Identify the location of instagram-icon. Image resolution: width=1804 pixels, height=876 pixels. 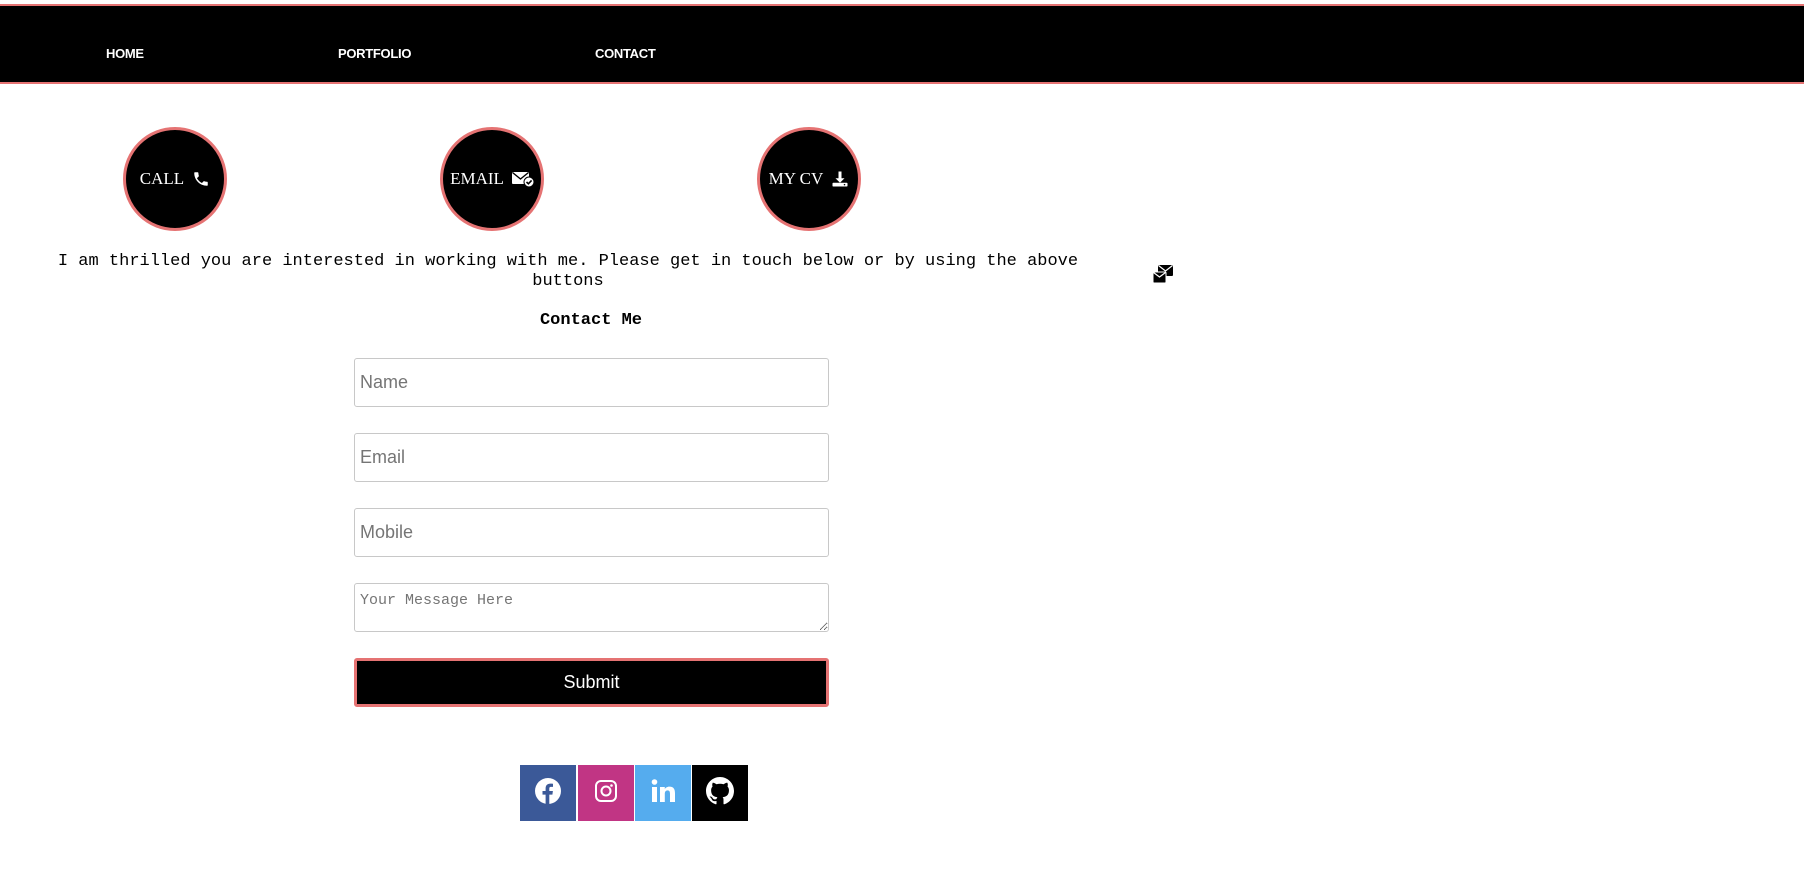
(606, 793).